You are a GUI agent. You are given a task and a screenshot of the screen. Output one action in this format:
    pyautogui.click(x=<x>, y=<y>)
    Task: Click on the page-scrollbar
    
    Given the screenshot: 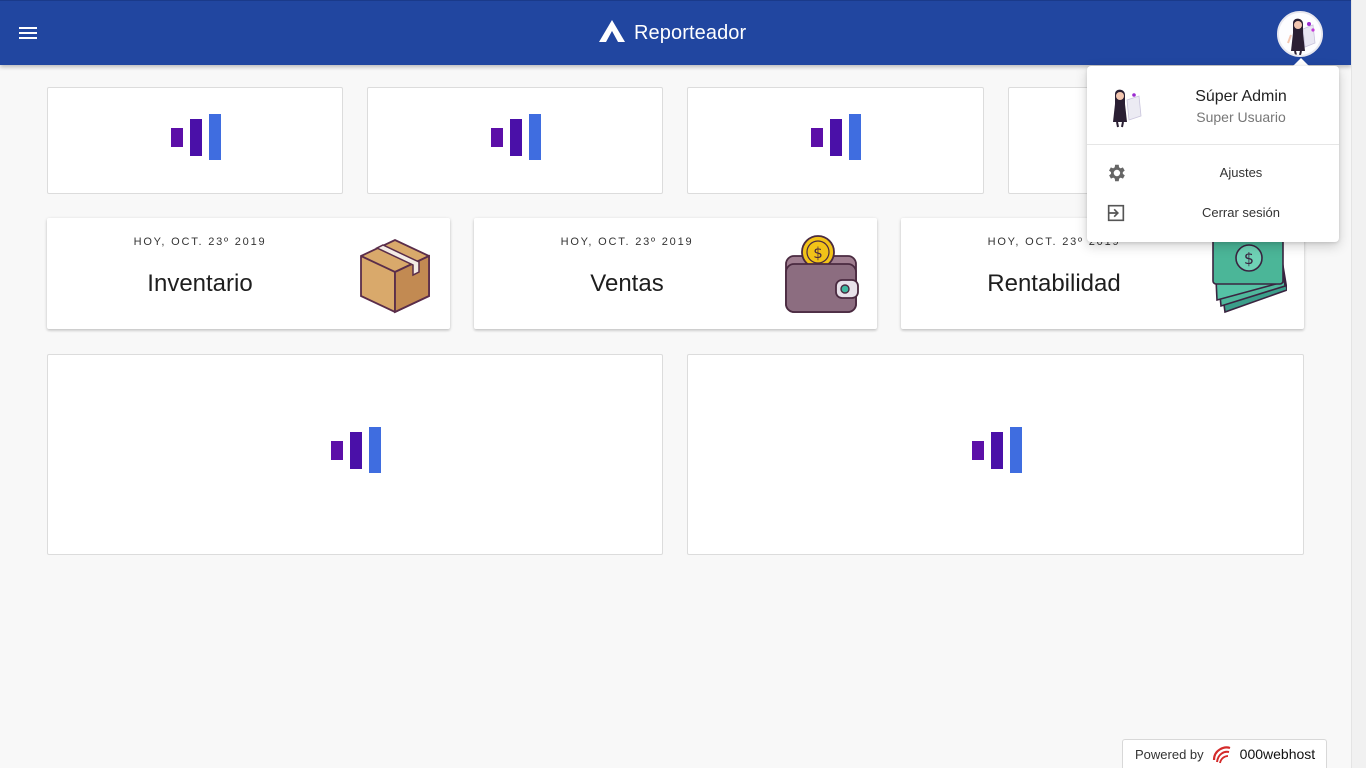 What is the action you would take?
    pyautogui.click(x=1358, y=384)
    